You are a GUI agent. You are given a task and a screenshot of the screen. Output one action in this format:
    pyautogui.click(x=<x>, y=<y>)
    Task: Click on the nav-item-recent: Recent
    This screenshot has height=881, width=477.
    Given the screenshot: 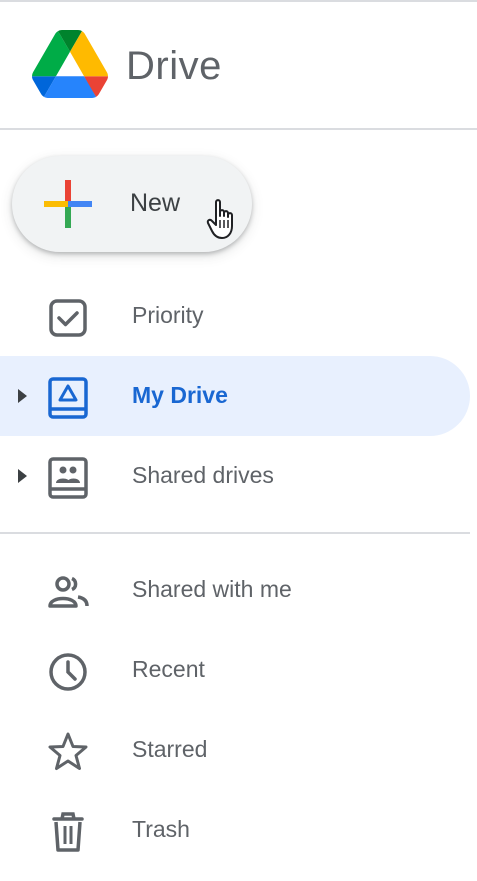 What is the action you would take?
    pyautogui.click(x=235, y=670)
    